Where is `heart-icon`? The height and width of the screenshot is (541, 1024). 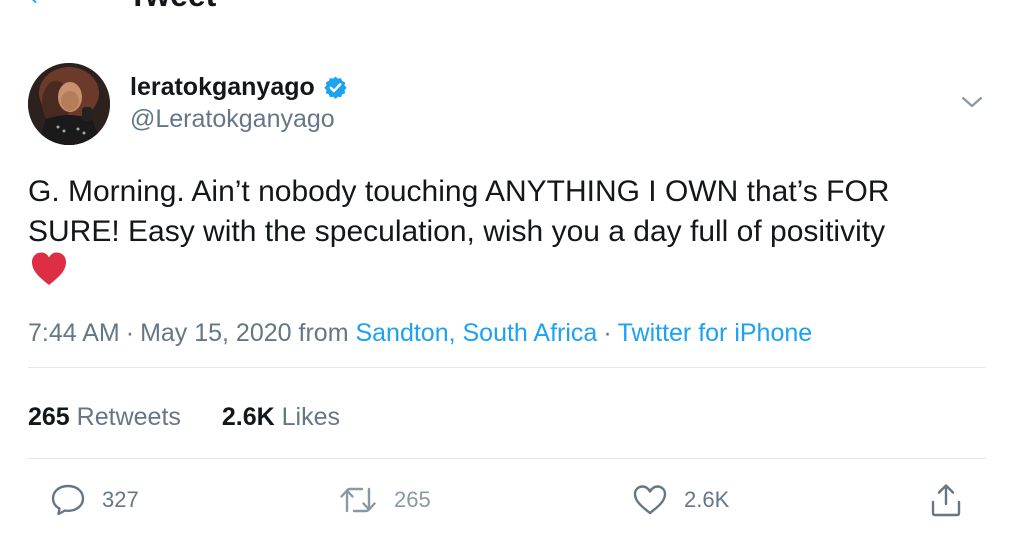 heart-icon is located at coordinates (650, 500).